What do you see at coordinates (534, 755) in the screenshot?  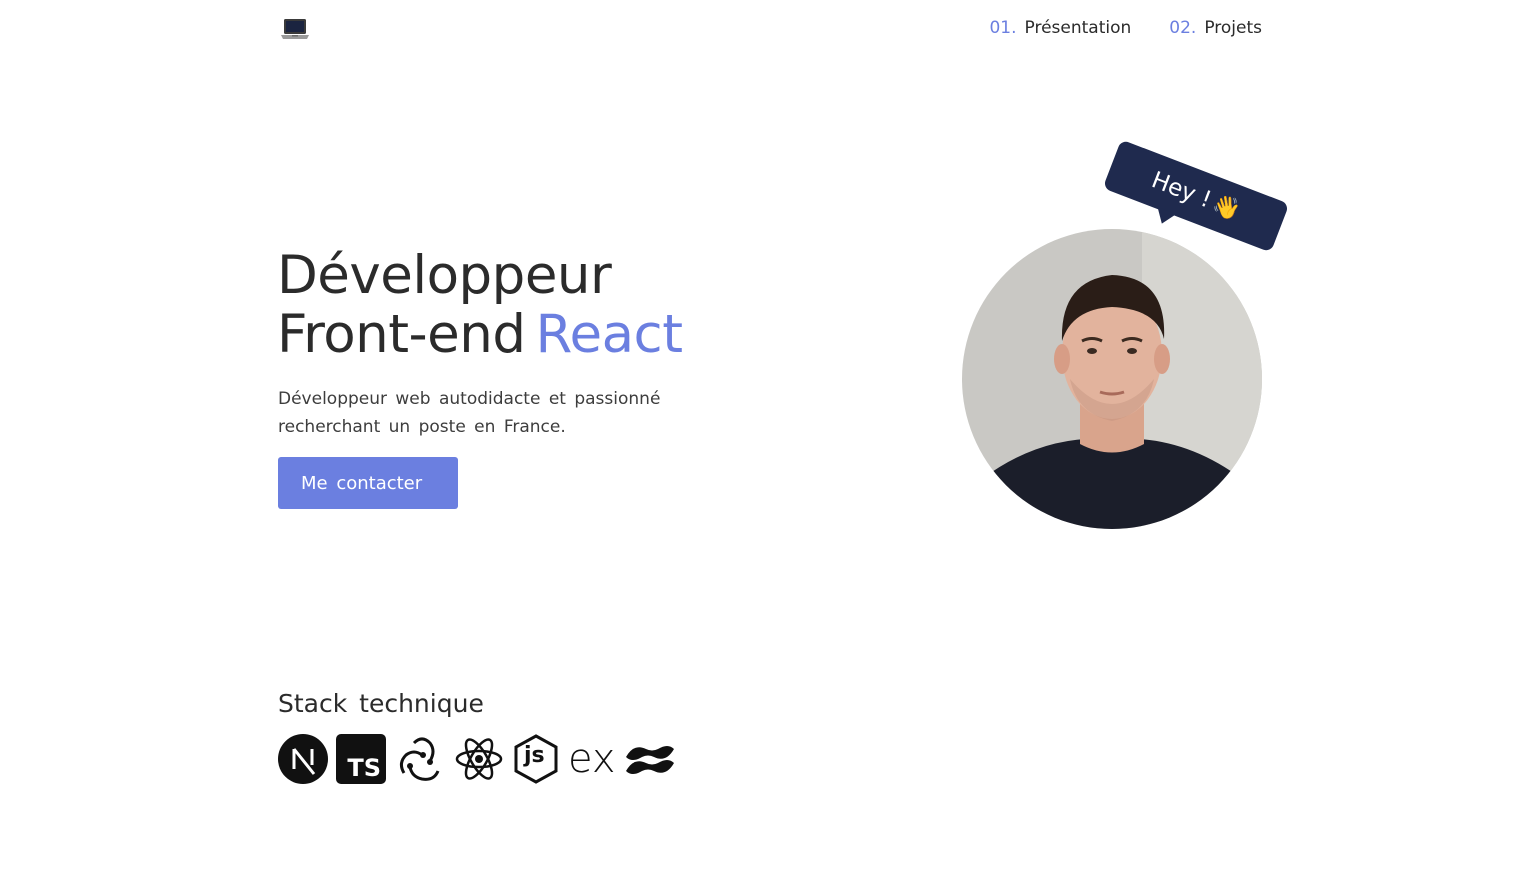 I see `nodejs-label: js` at bounding box center [534, 755].